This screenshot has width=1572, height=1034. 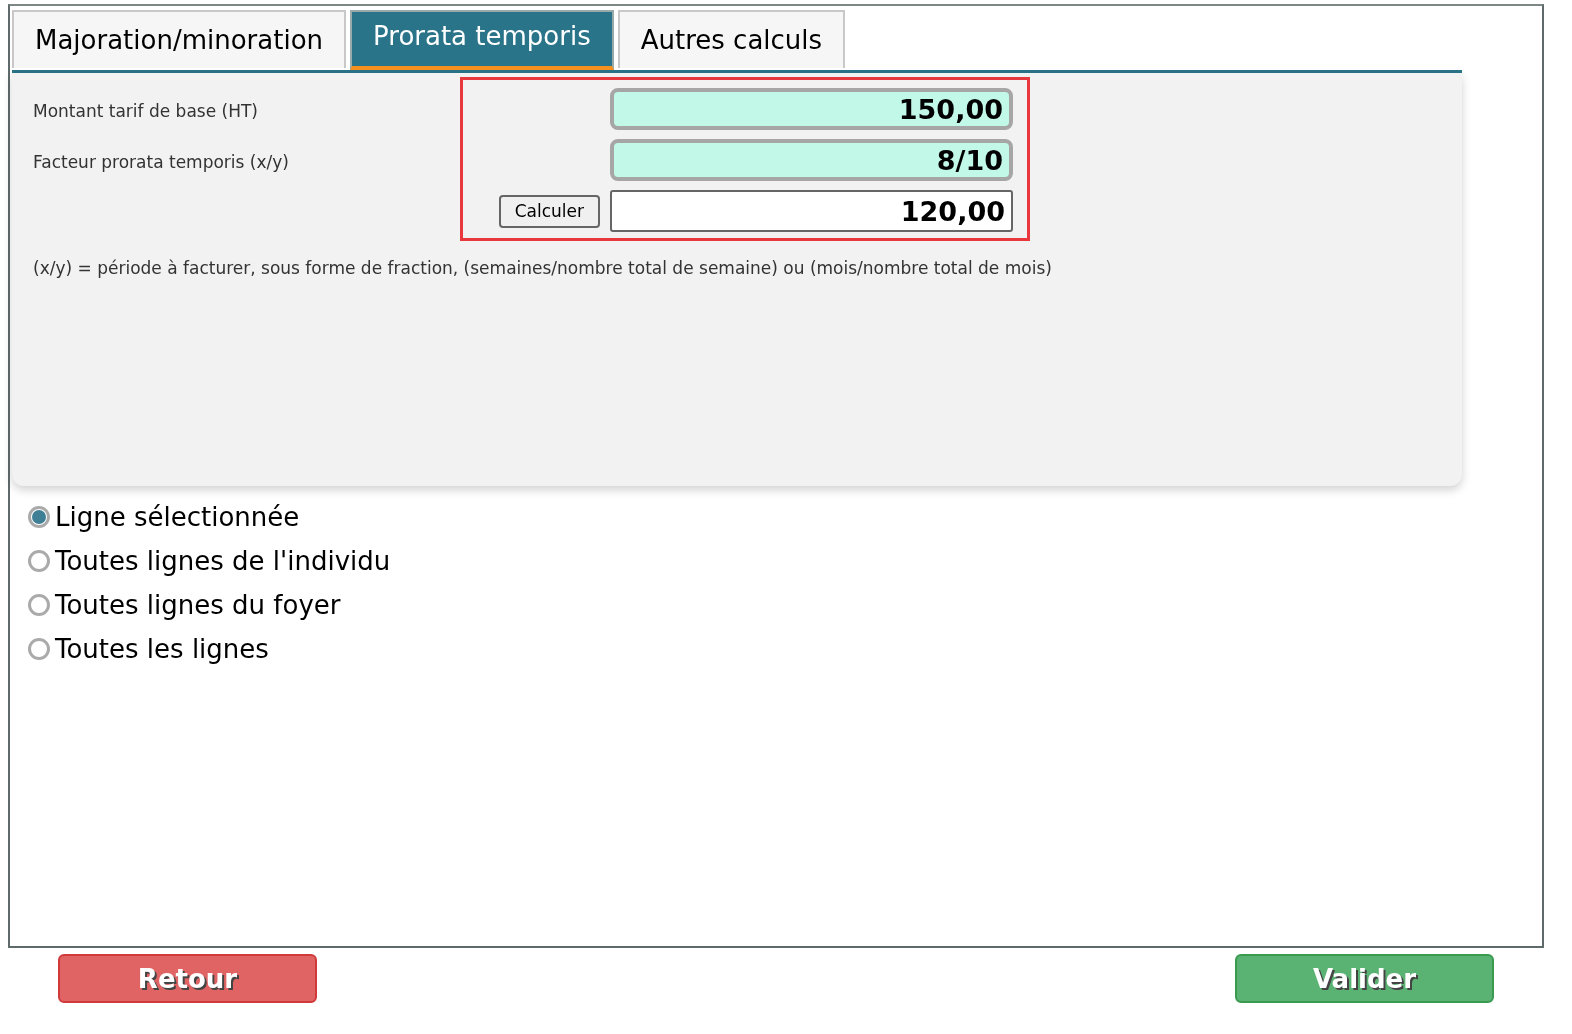 What do you see at coordinates (811, 109) in the screenshot?
I see `input-field: 150,00` at bounding box center [811, 109].